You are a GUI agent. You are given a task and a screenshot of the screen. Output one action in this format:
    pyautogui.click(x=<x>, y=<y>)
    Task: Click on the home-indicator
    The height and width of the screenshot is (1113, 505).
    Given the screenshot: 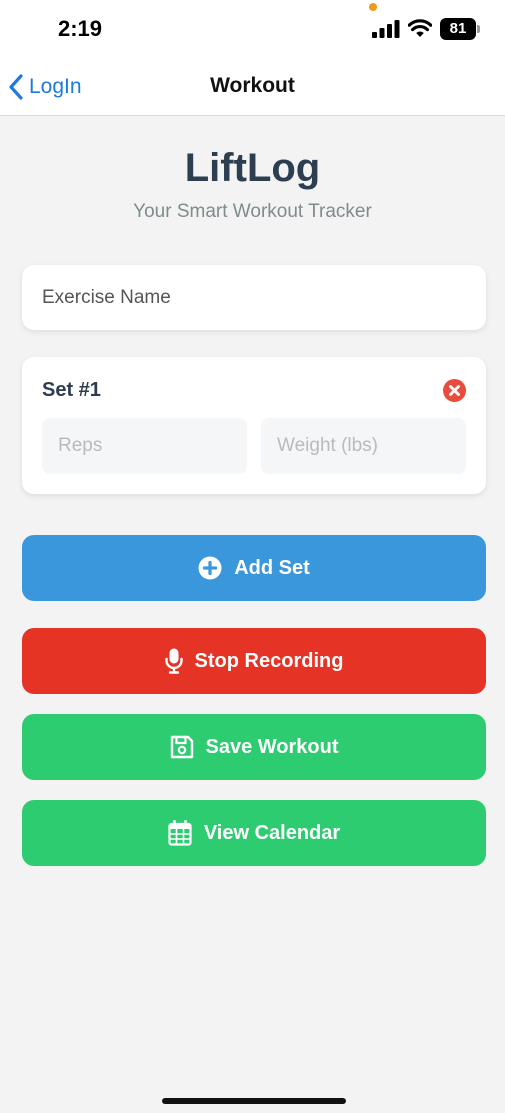 What is the action you would take?
    pyautogui.click(x=254, y=1101)
    